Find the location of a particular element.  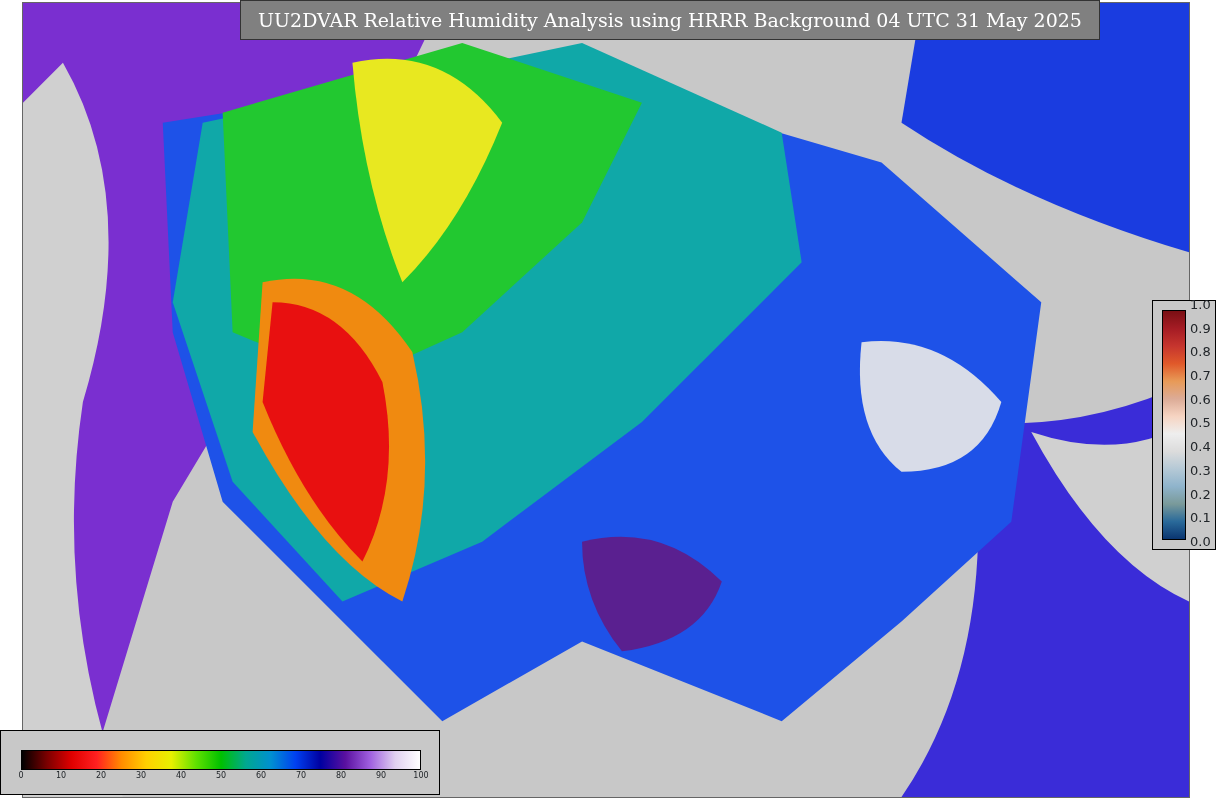

tick-label: 0.5 is located at coordinates (1200, 423).